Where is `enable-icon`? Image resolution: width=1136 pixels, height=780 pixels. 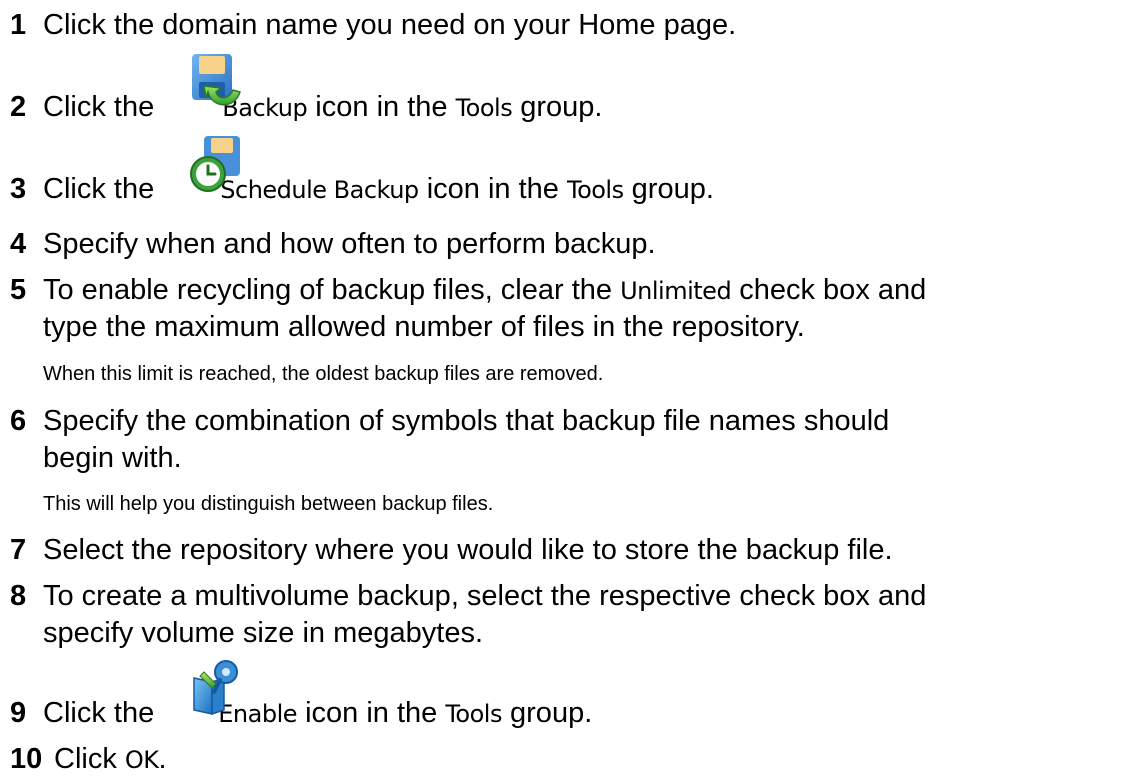 enable-icon is located at coordinates (215, 688).